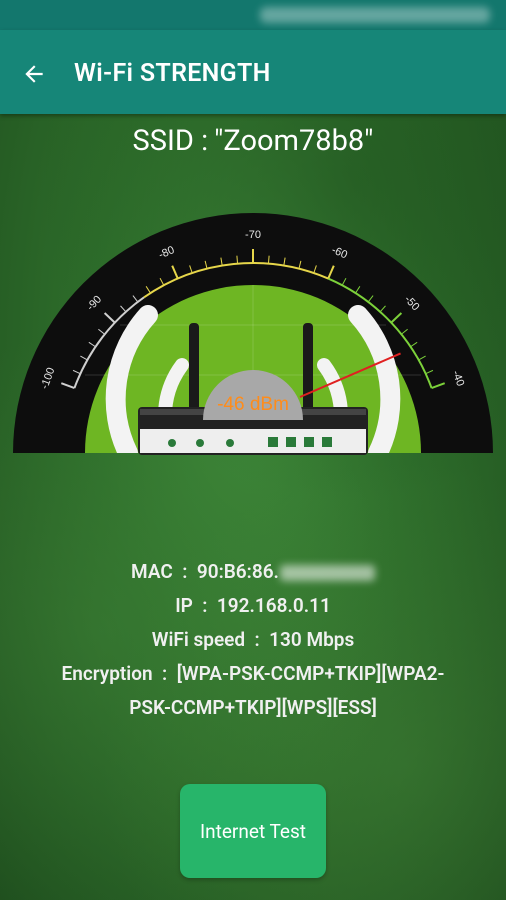  What do you see at coordinates (294, 141) in the screenshot?
I see `ssid-value: "Zoom78b8"` at bounding box center [294, 141].